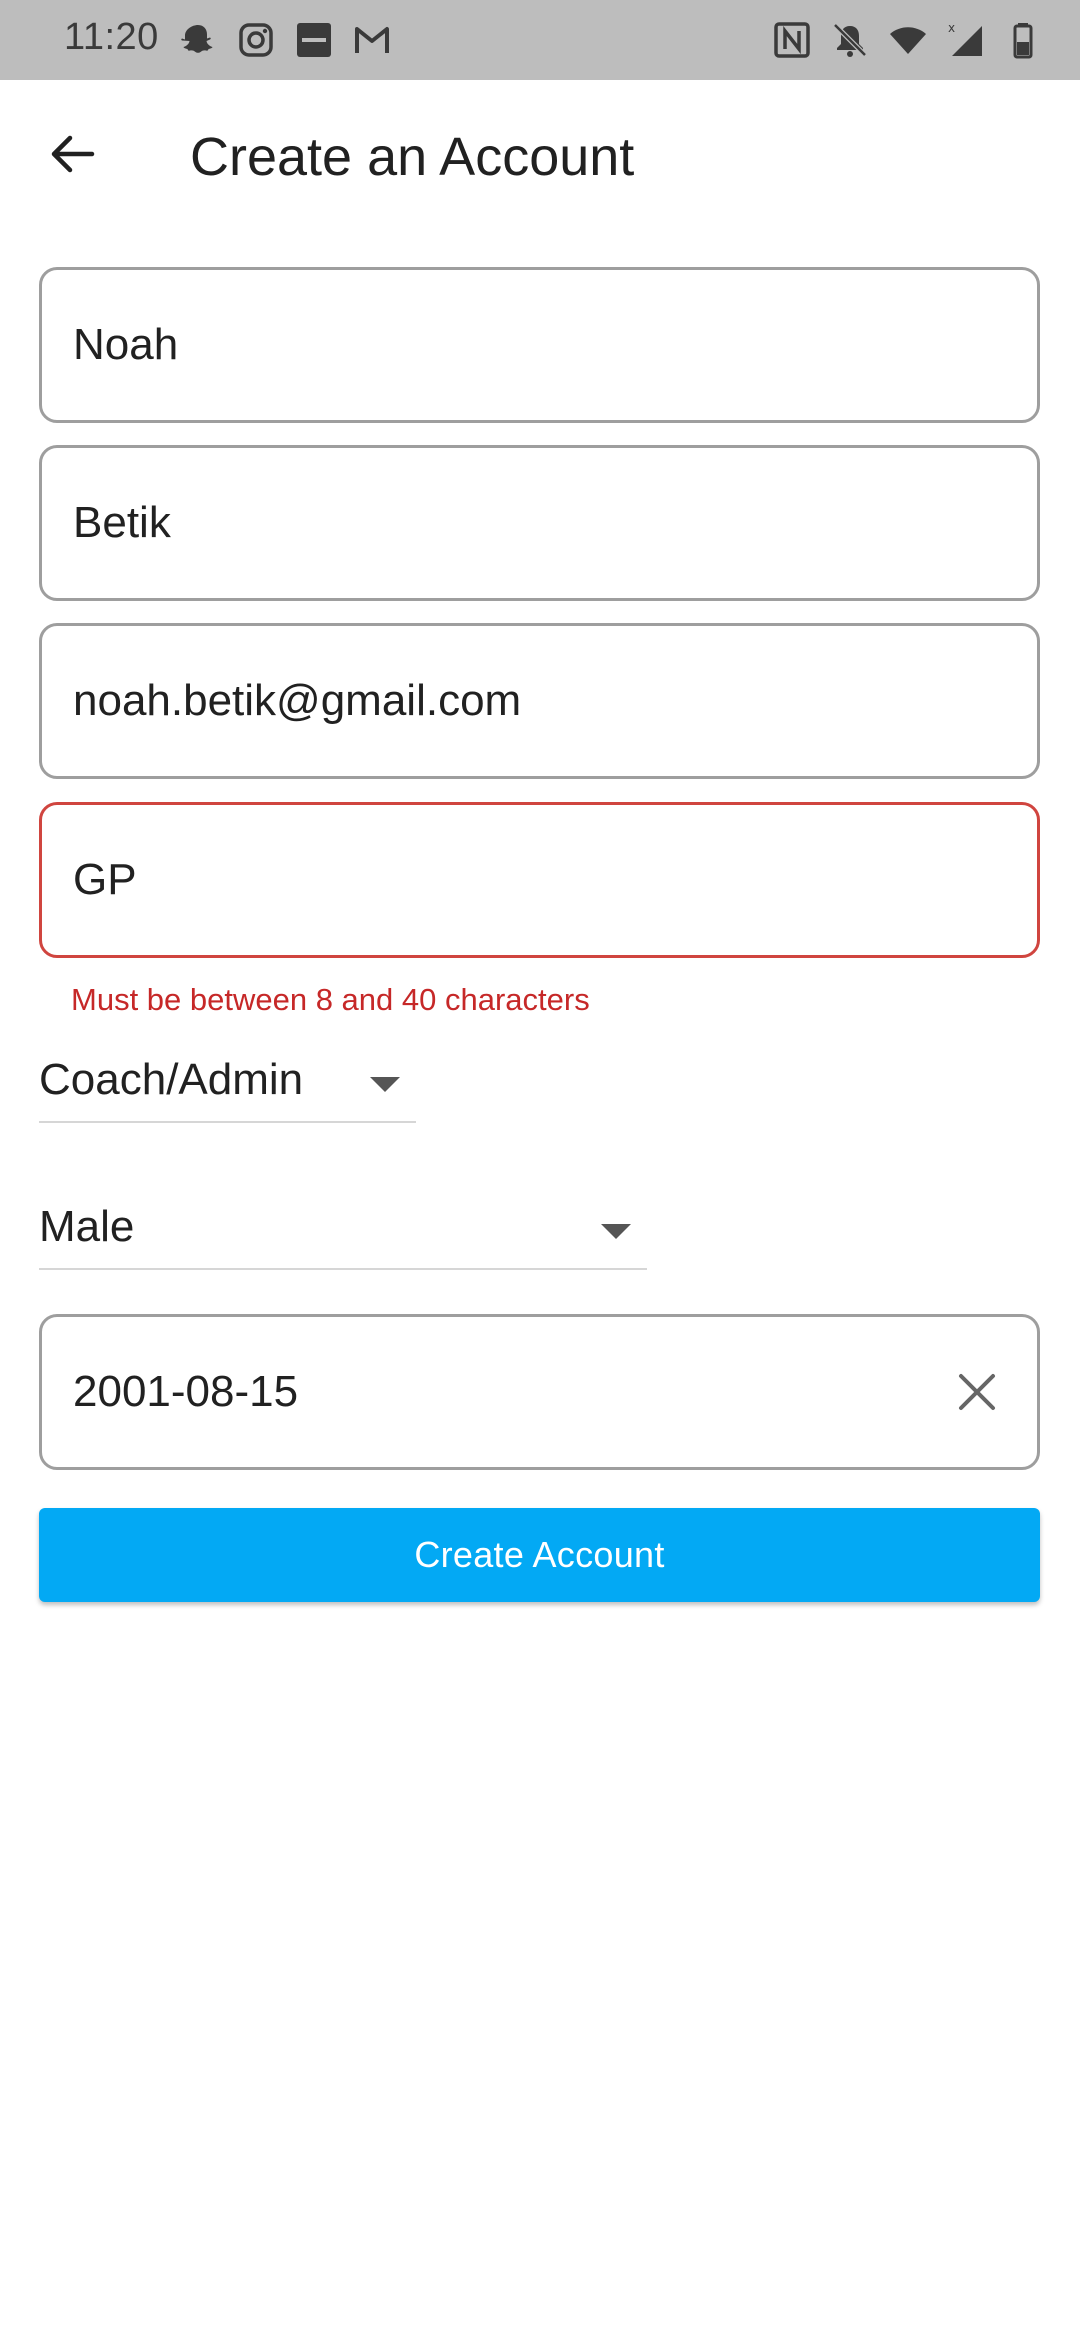 This screenshot has width=1080, height=2340. I want to click on nfc-icon, so click(792, 40).